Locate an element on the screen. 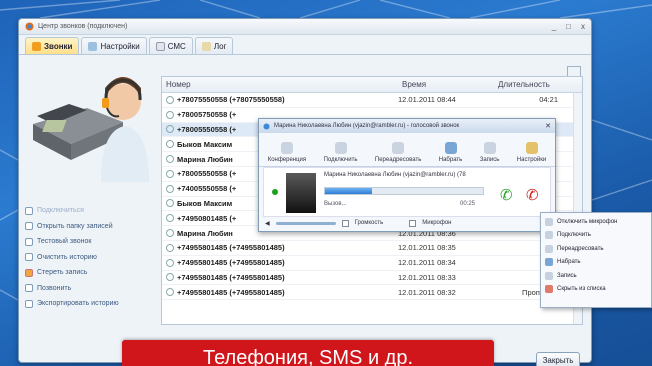 This screenshot has width=652, height=366. close-button: Закрыть is located at coordinates (558, 359).